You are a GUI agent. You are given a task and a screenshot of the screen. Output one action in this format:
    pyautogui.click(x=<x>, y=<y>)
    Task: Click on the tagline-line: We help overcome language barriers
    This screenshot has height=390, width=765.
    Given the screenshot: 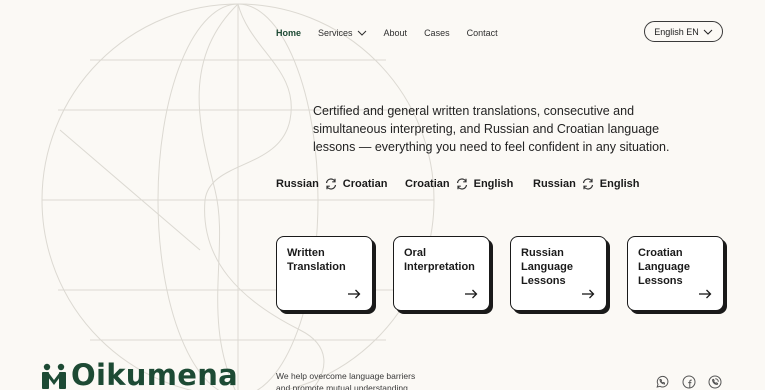 What is the action you would take?
    pyautogui.click(x=346, y=376)
    